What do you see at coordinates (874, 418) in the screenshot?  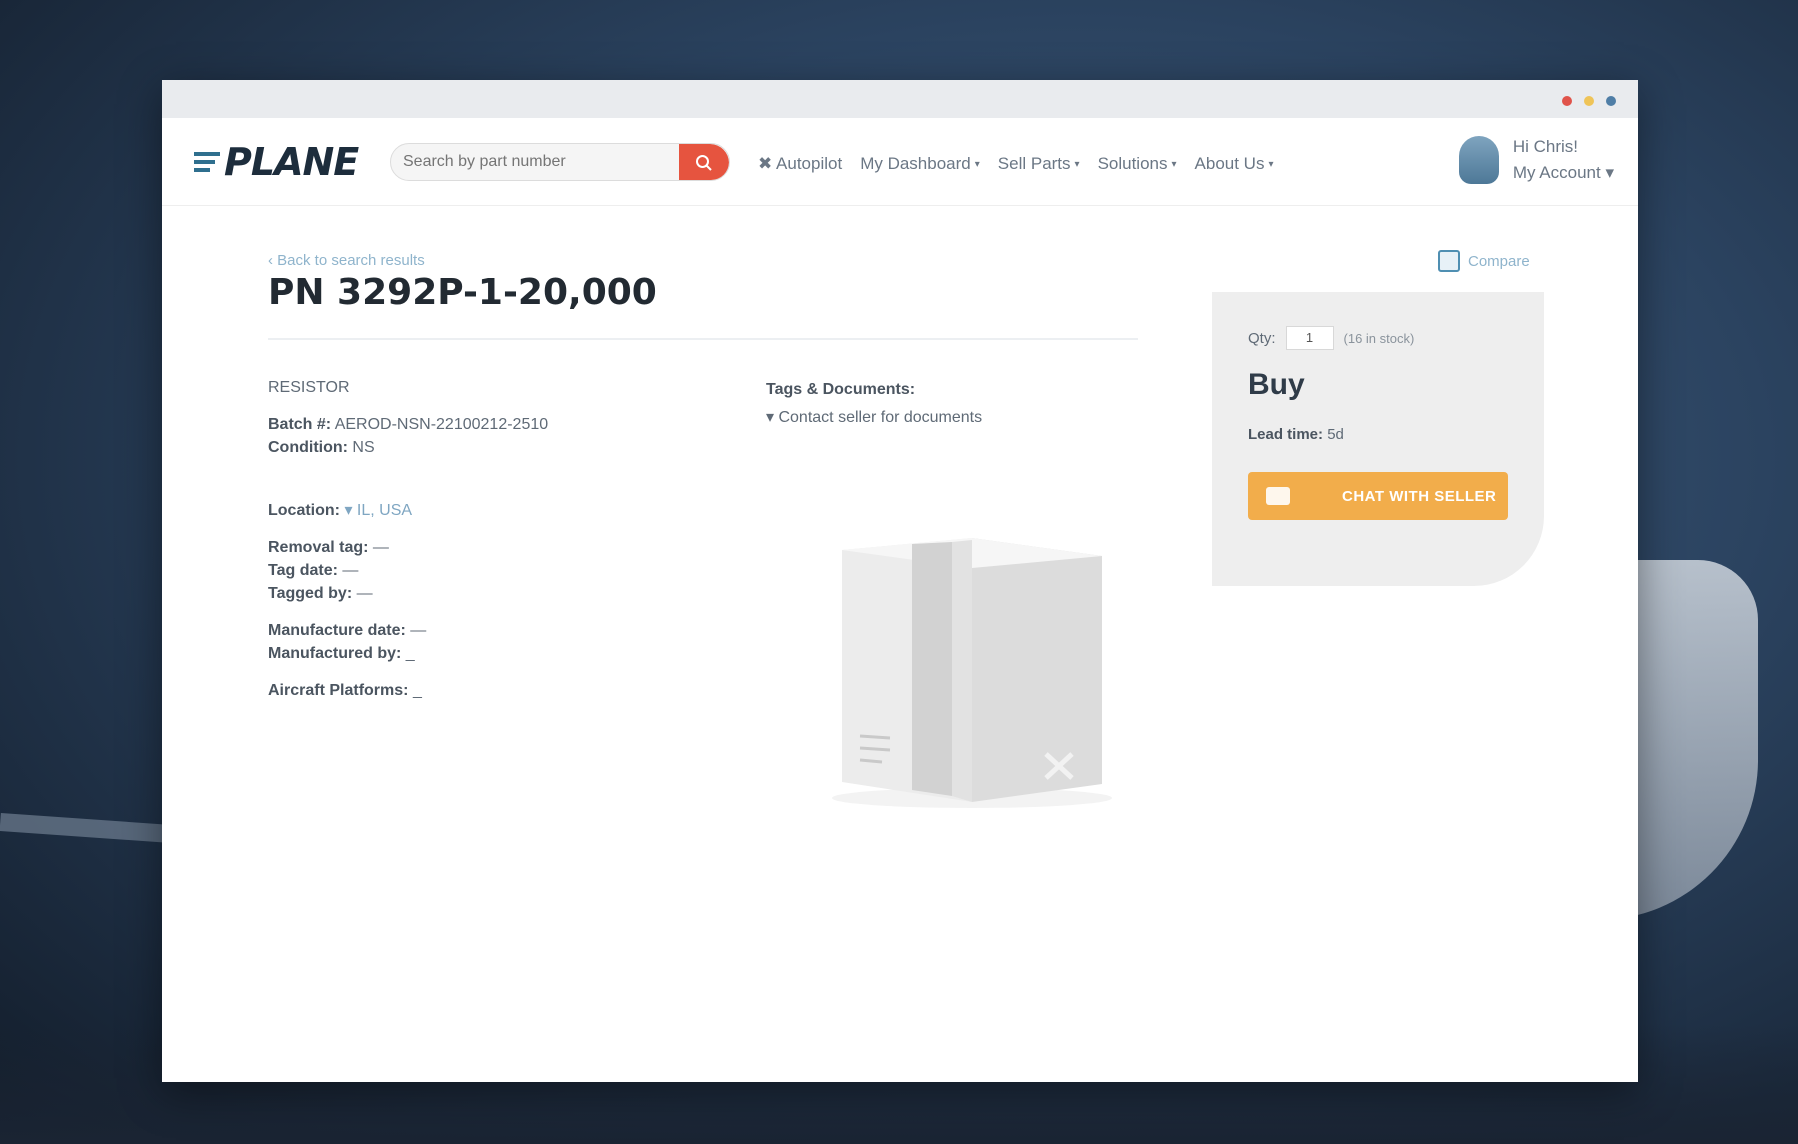 I see `contact-seller-documents-link: ▾ Contact seller for documents` at bounding box center [874, 418].